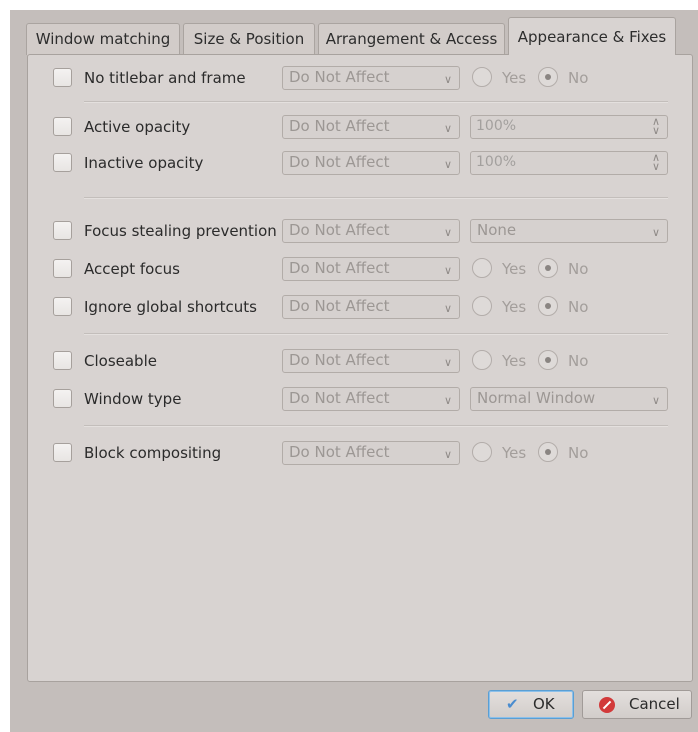 The height and width of the screenshot is (732, 698). I want to click on inactive-opacity-policy-combo: Do Not Affect ∨, so click(371, 163).